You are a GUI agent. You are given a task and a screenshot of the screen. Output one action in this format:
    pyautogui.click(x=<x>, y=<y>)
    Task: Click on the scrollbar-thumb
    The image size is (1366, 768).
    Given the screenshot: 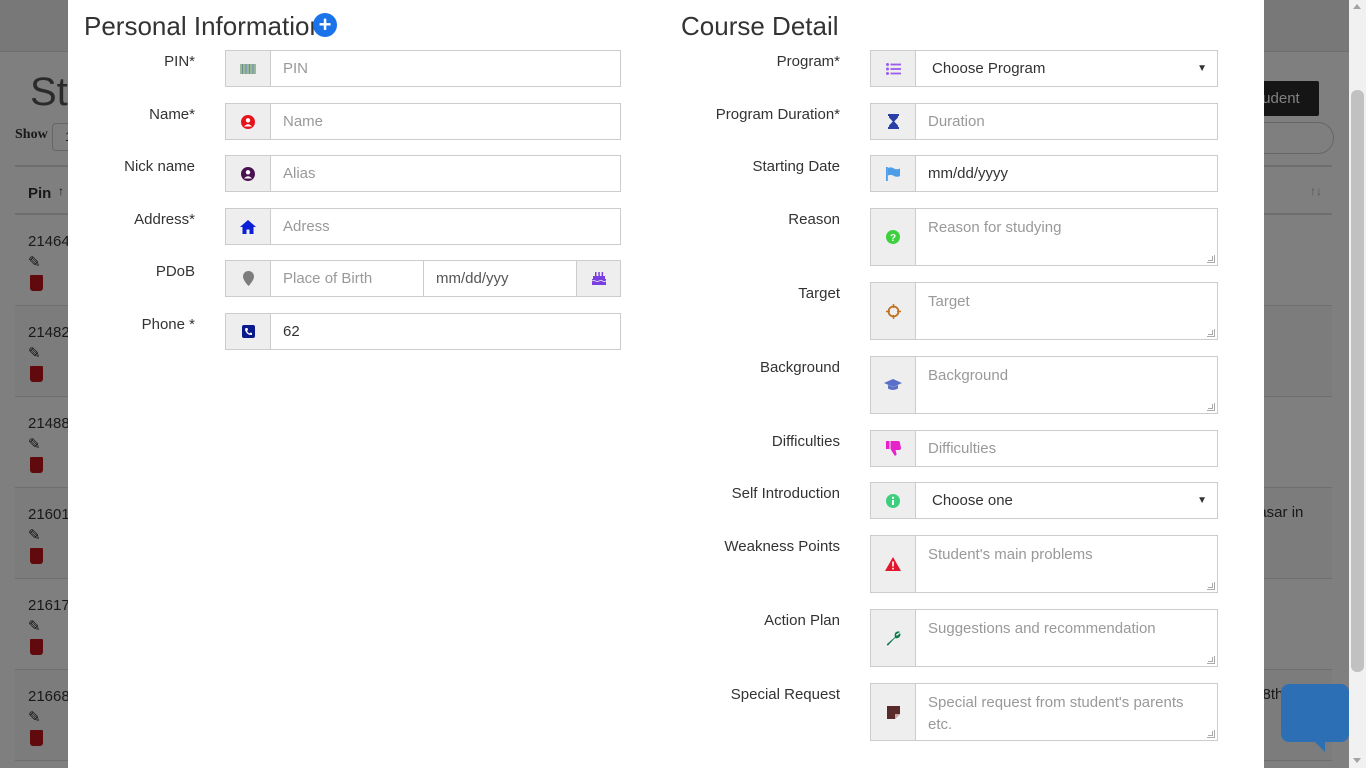 What is the action you would take?
    pyautogui.click(x=1357, y=381)
    